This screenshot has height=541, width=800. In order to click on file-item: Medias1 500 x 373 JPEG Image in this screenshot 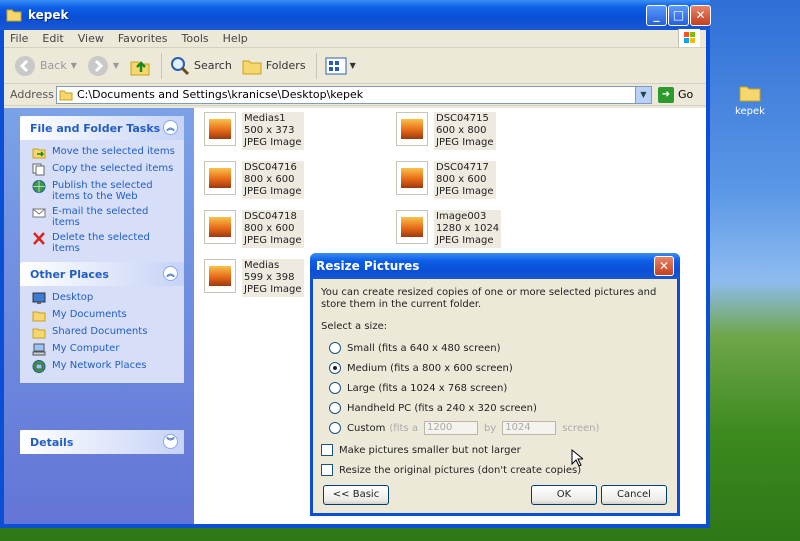, I will do `click(254, 131)`.